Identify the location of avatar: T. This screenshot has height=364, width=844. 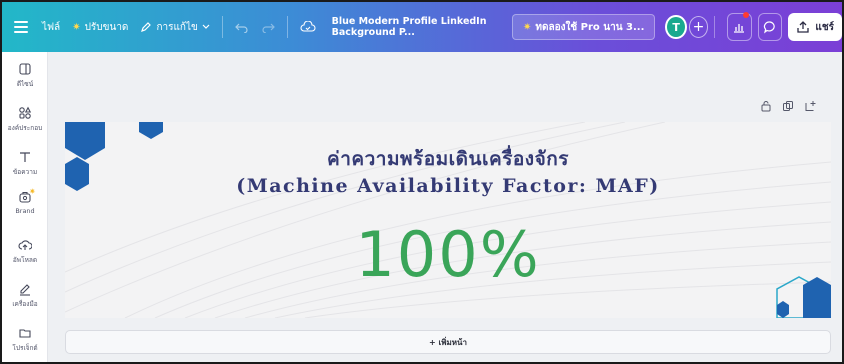
(676, 27).